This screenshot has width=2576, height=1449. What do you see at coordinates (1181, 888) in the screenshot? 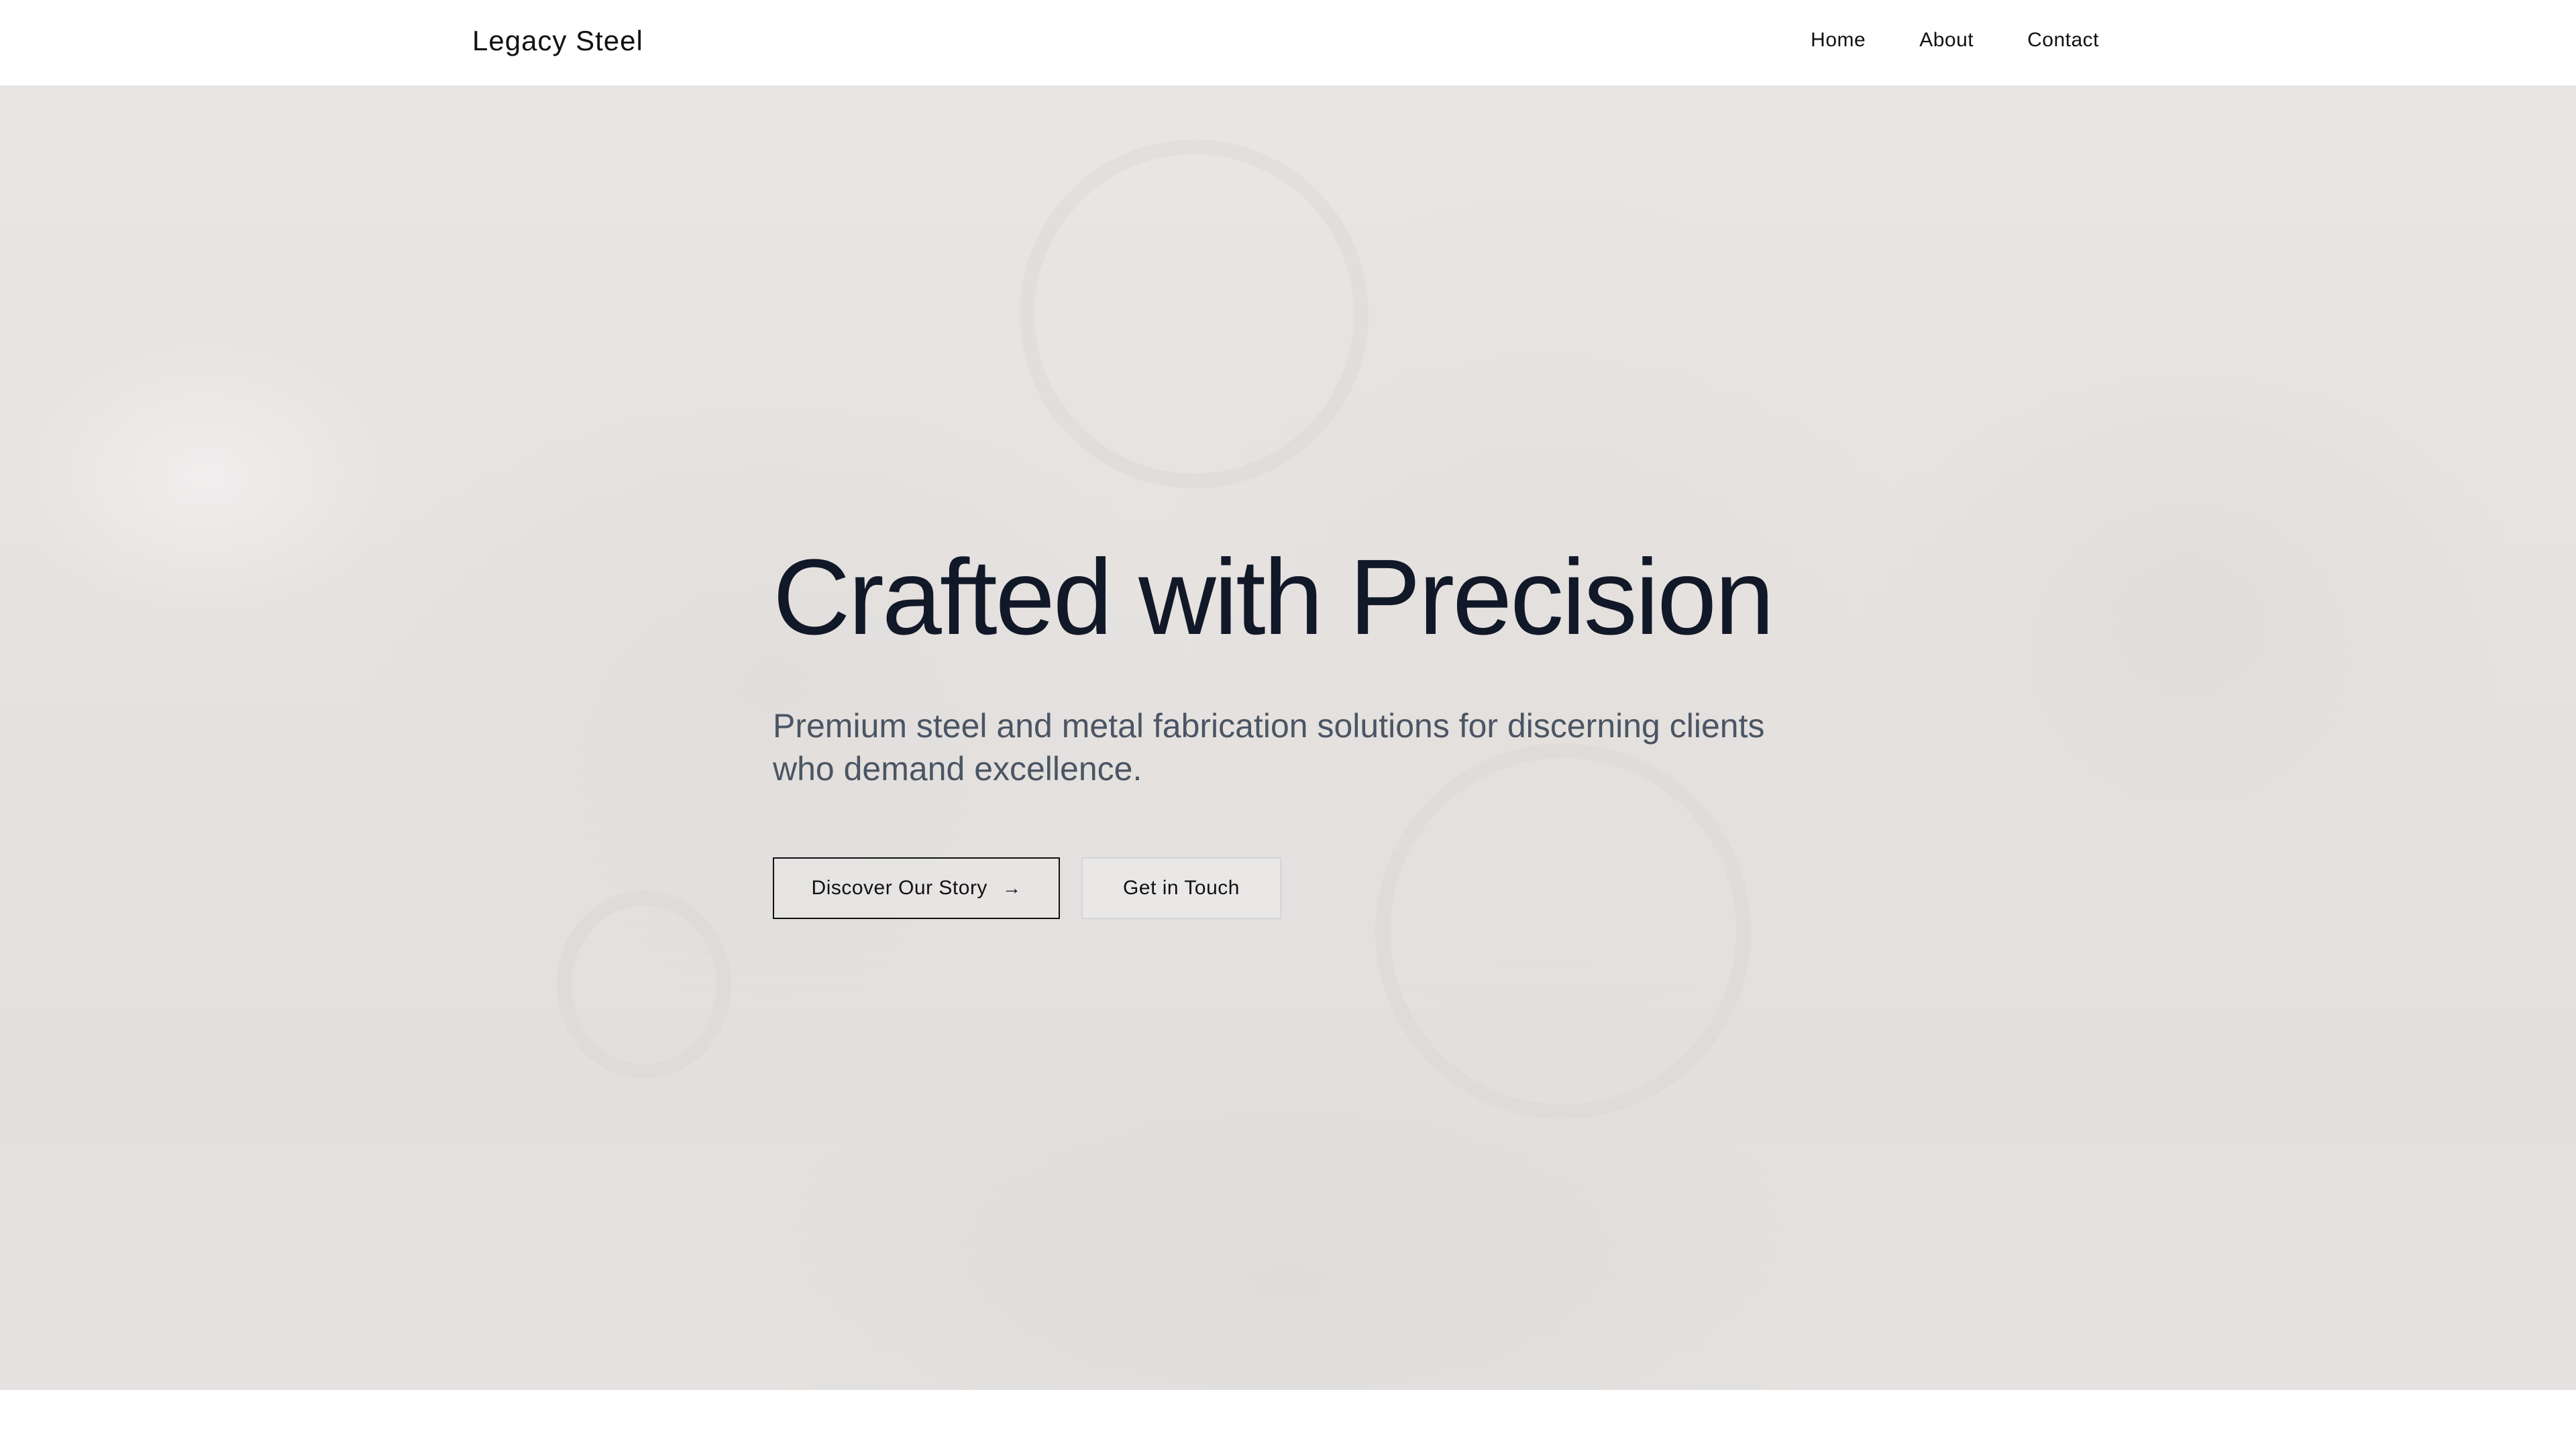
I see `get-in-touch-button: Get in Touch` at bounding box center [1181, 888].